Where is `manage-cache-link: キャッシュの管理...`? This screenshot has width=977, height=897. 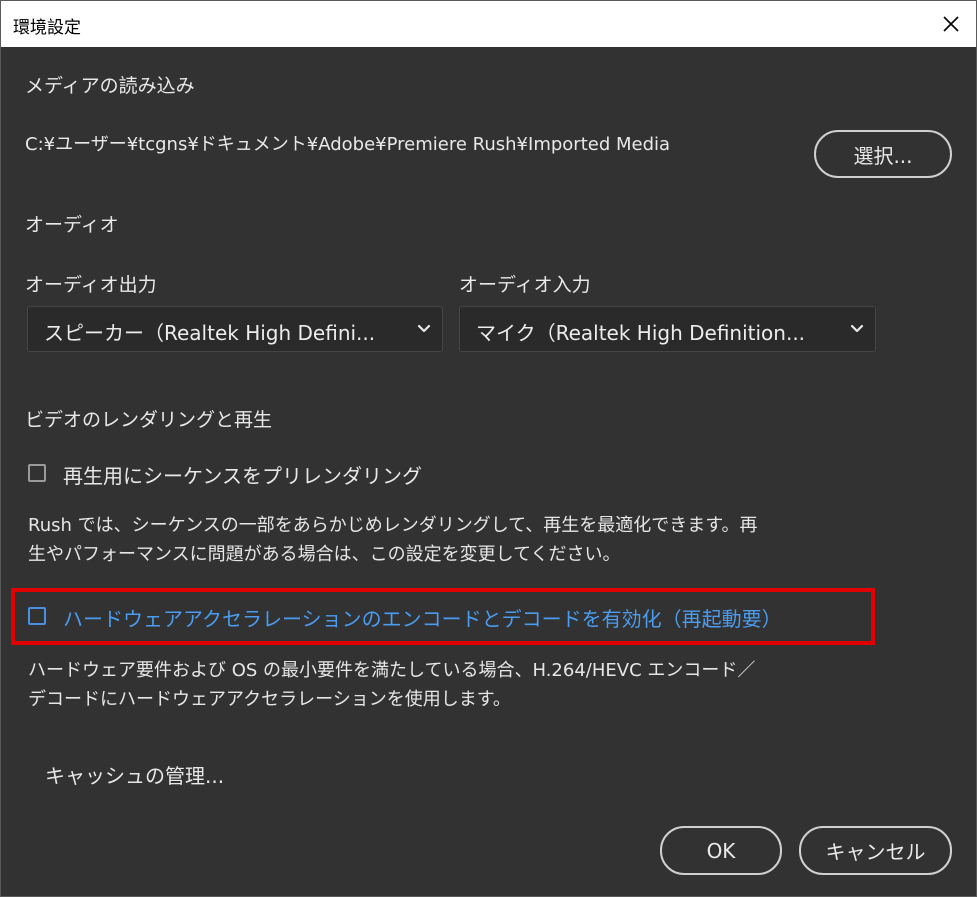 manage-cache-link: キャッシュの管理... is located at coordinates (134, 774).